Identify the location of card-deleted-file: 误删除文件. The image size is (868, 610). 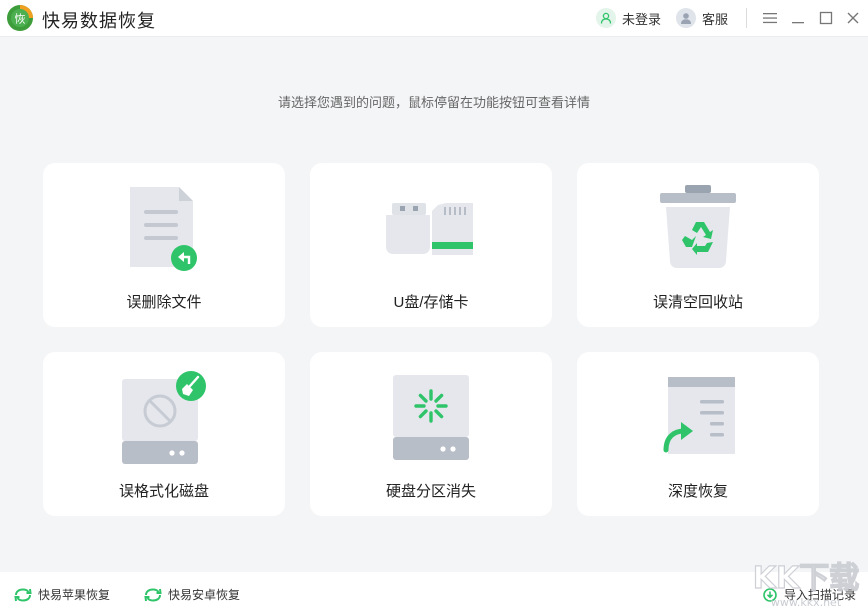
(164, 245).